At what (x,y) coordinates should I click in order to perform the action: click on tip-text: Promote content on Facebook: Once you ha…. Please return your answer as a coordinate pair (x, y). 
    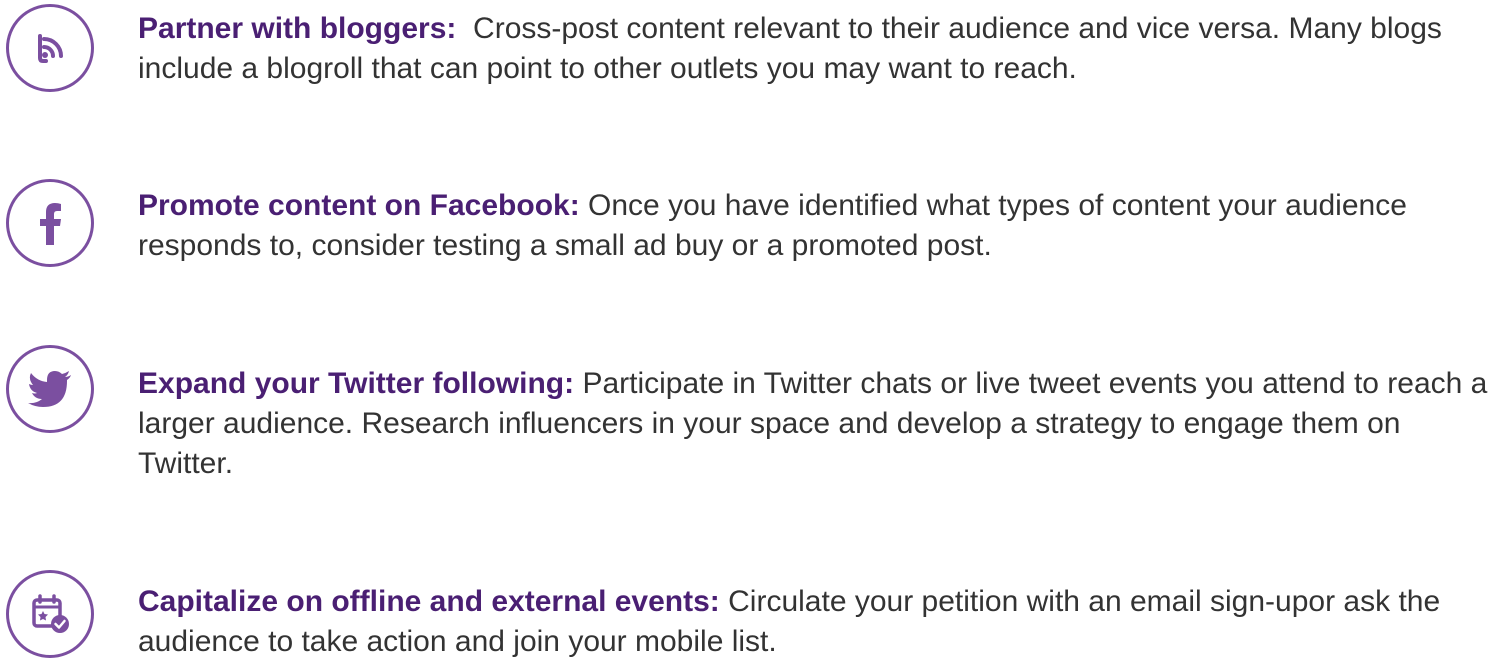
    Looking at the image, I should click on (819, 226).